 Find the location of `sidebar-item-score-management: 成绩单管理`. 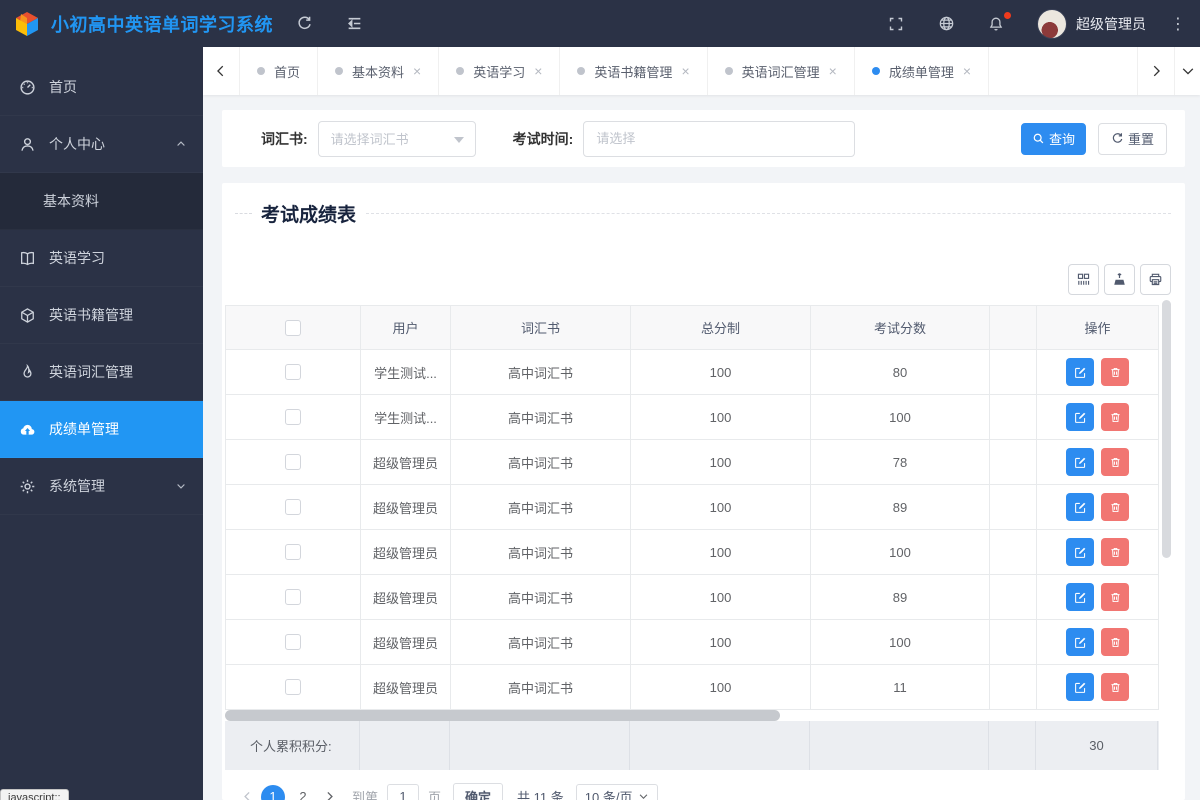

sidebar-item-score-management: 成绩单管理 is located at coordinates (101, 429).